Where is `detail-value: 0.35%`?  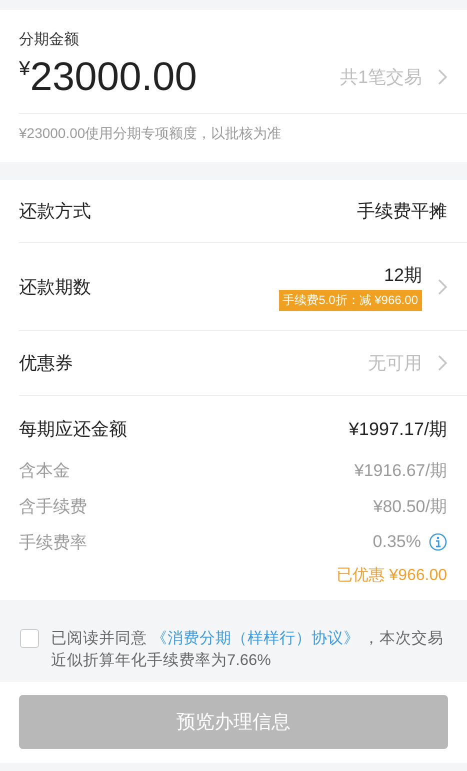
detail-value: 0.35% is located at coordinates (396, 542).